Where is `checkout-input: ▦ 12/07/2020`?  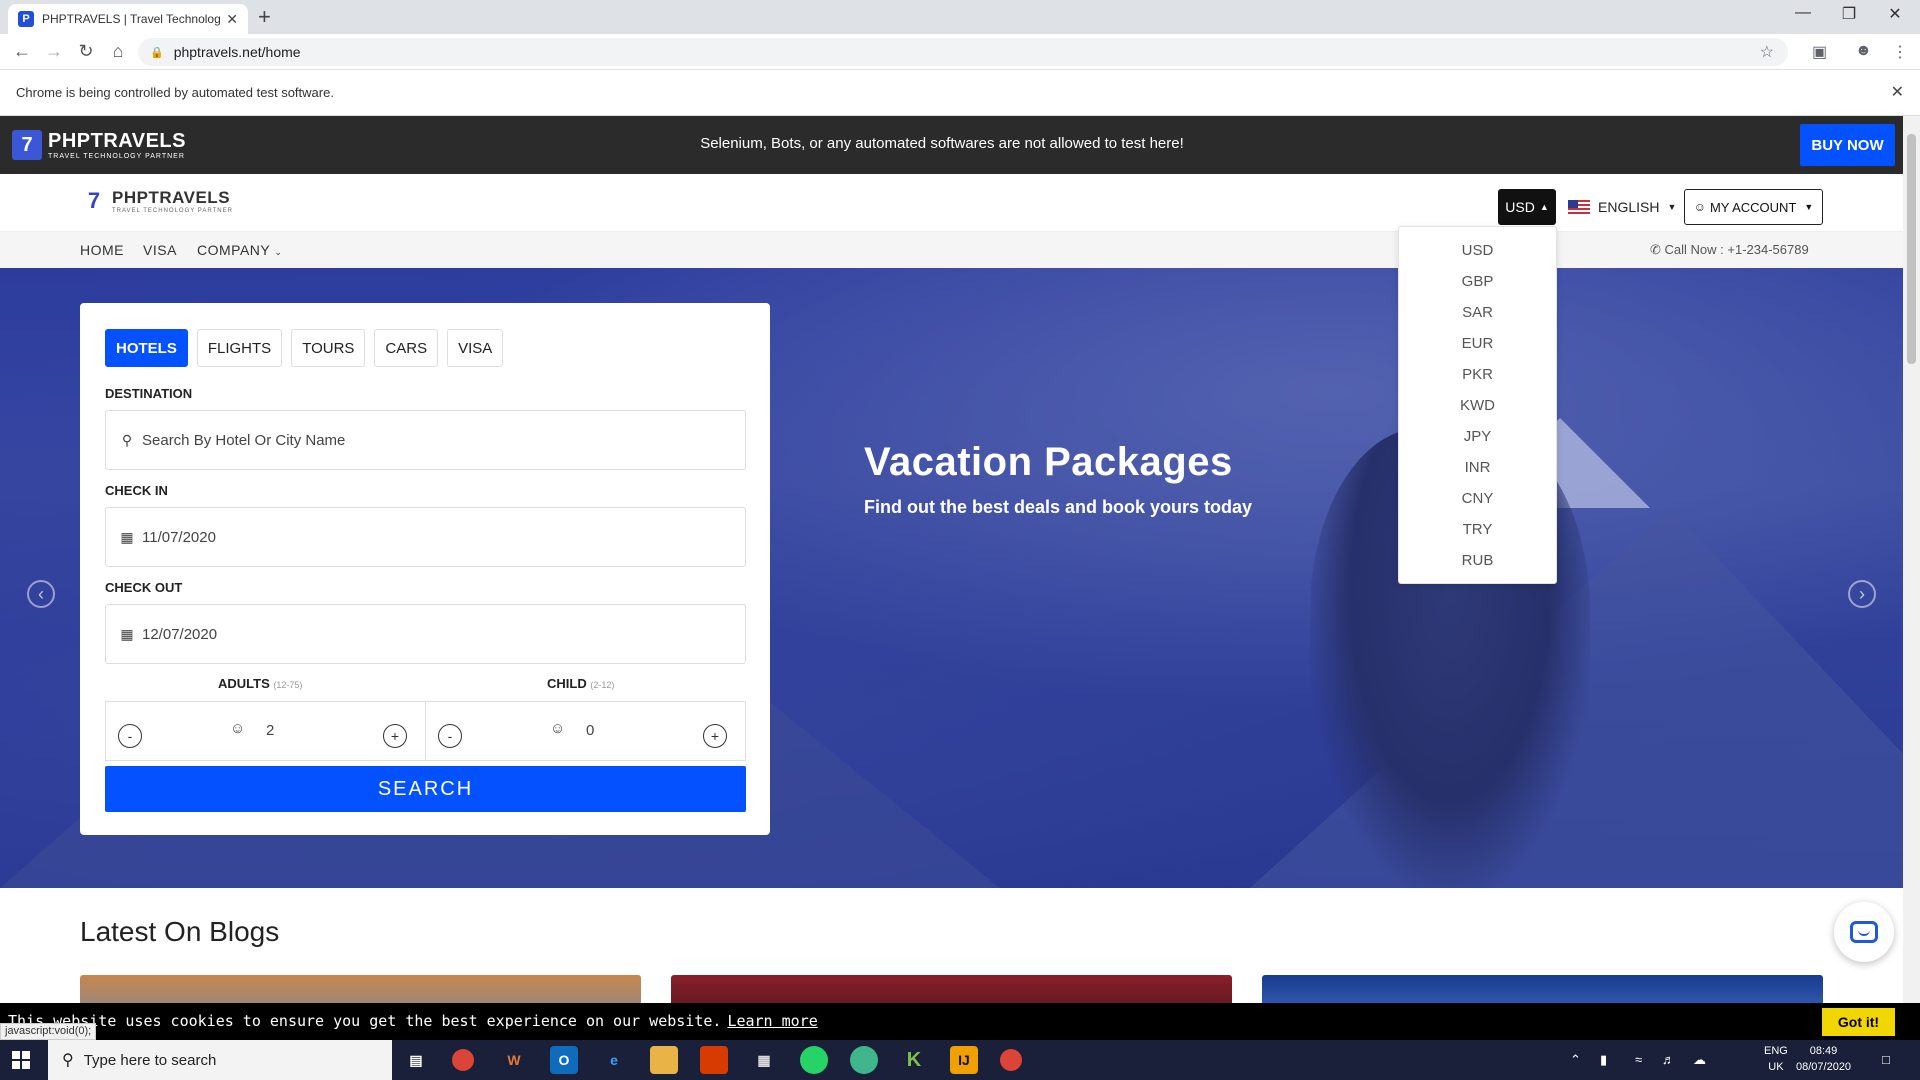
checkout-input: ▦ 12/07/2020 is located at coordinates (425, 634).